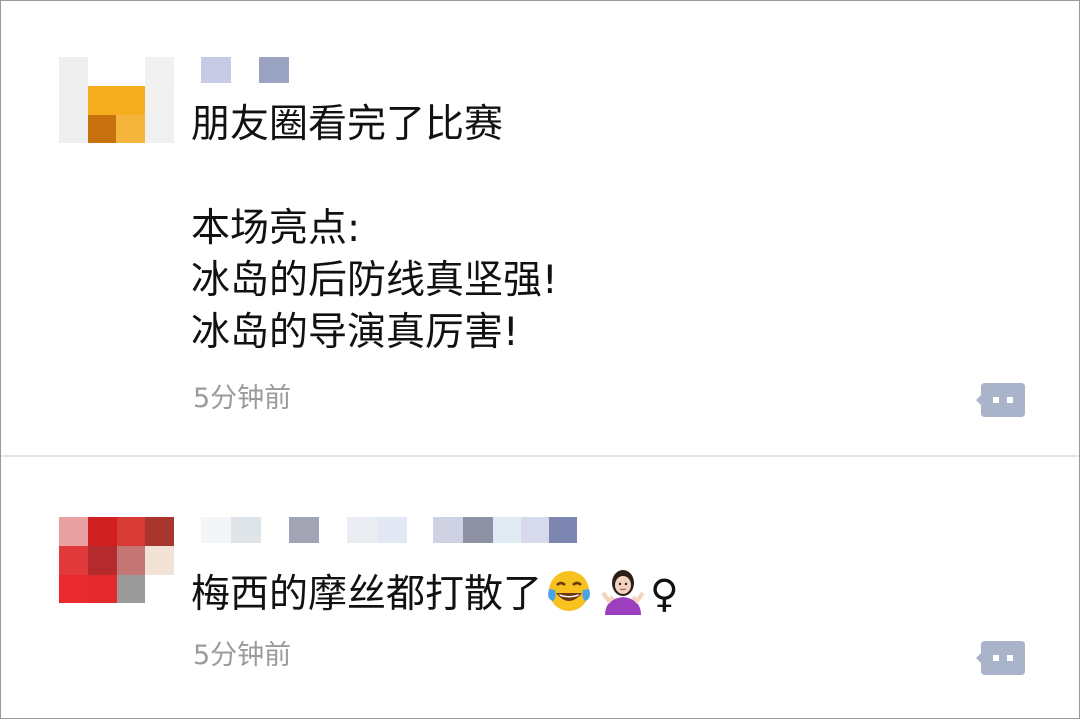 The width and height of the screenshot is (1080, 719). I want to click on female-sign-icon: ♀, so click(664, 594).